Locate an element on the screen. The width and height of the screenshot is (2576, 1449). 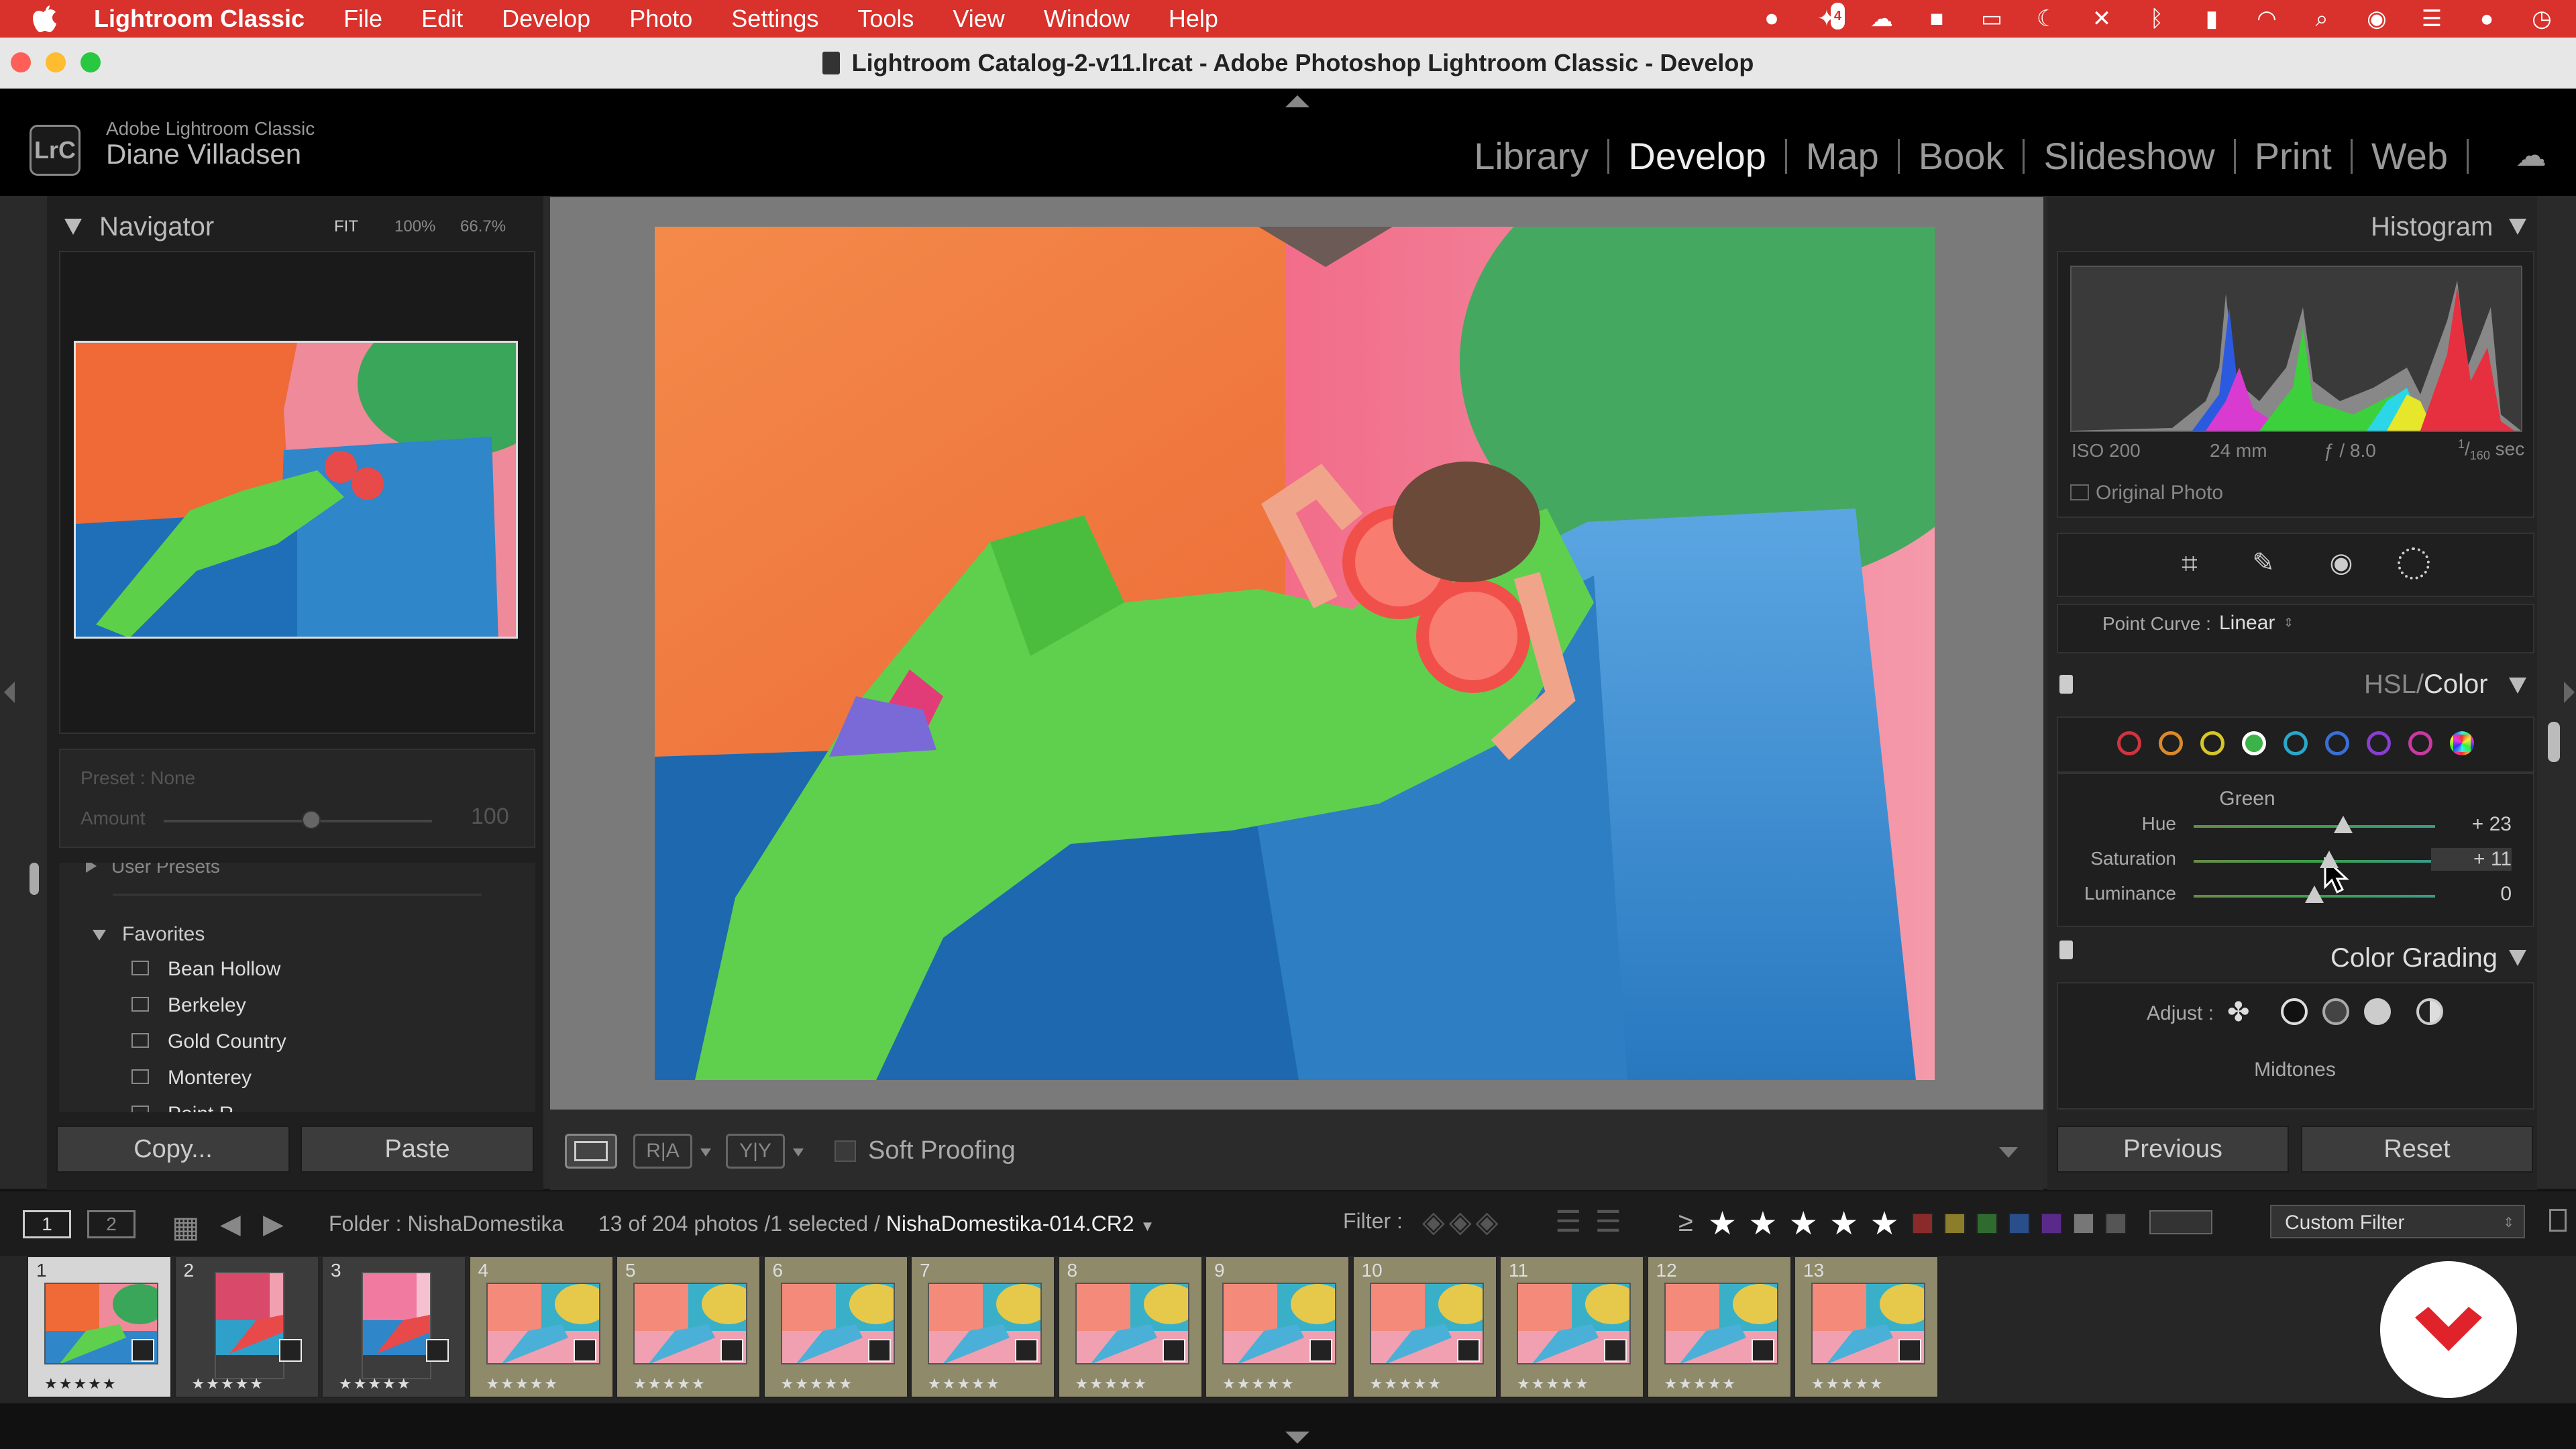
user-presets-group: User Presets is located at coordinates (153, 870).